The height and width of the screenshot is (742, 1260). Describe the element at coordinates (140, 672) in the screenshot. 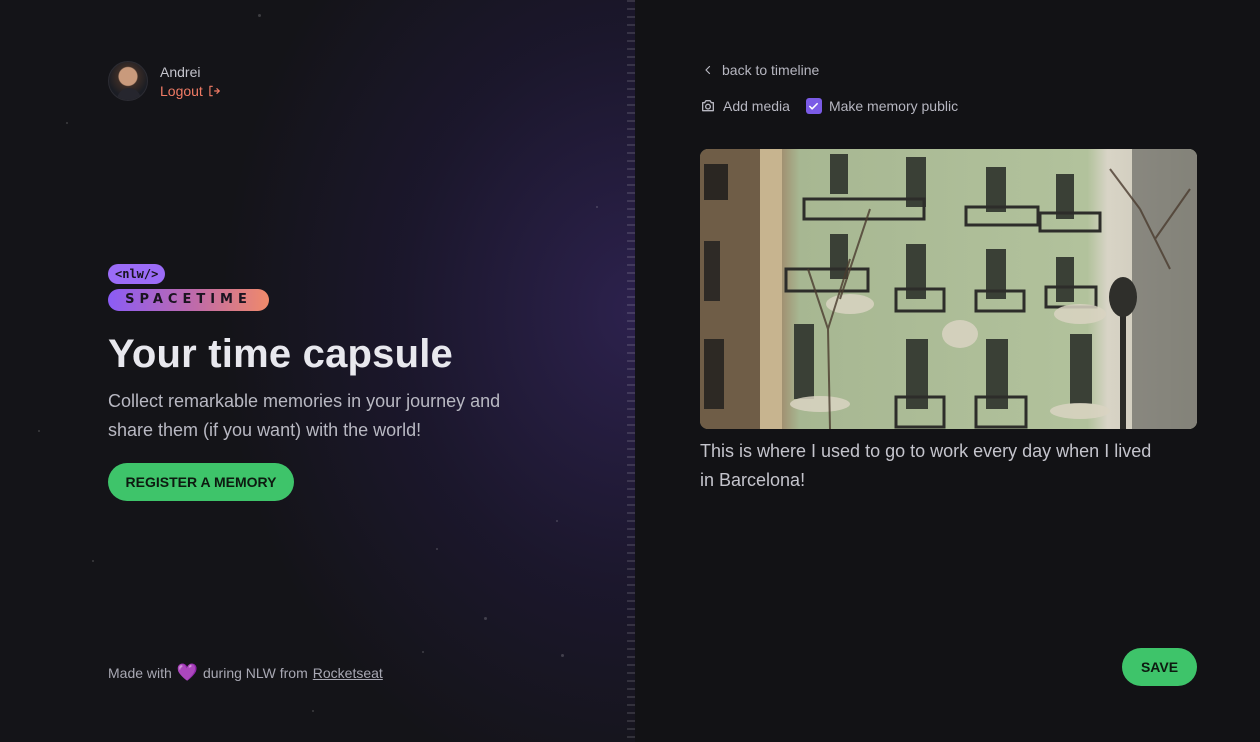

I see `footer-prefix: Made with` at that location.